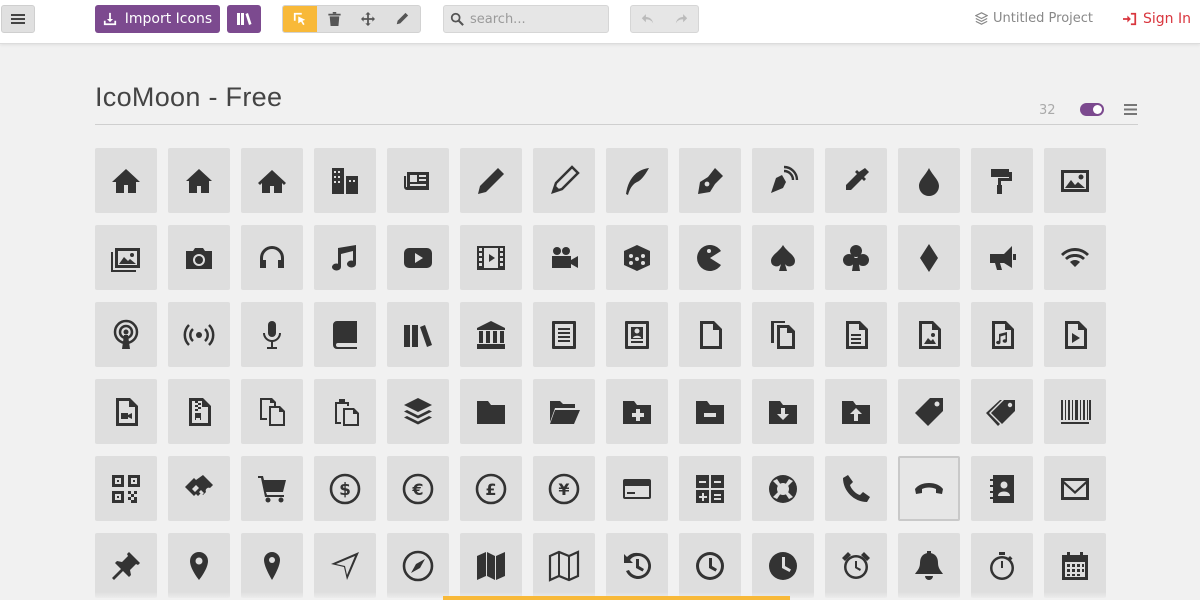 This screenshot has height=600, width=1200. I want to click on icon-tile-stack, so click(418, 411).